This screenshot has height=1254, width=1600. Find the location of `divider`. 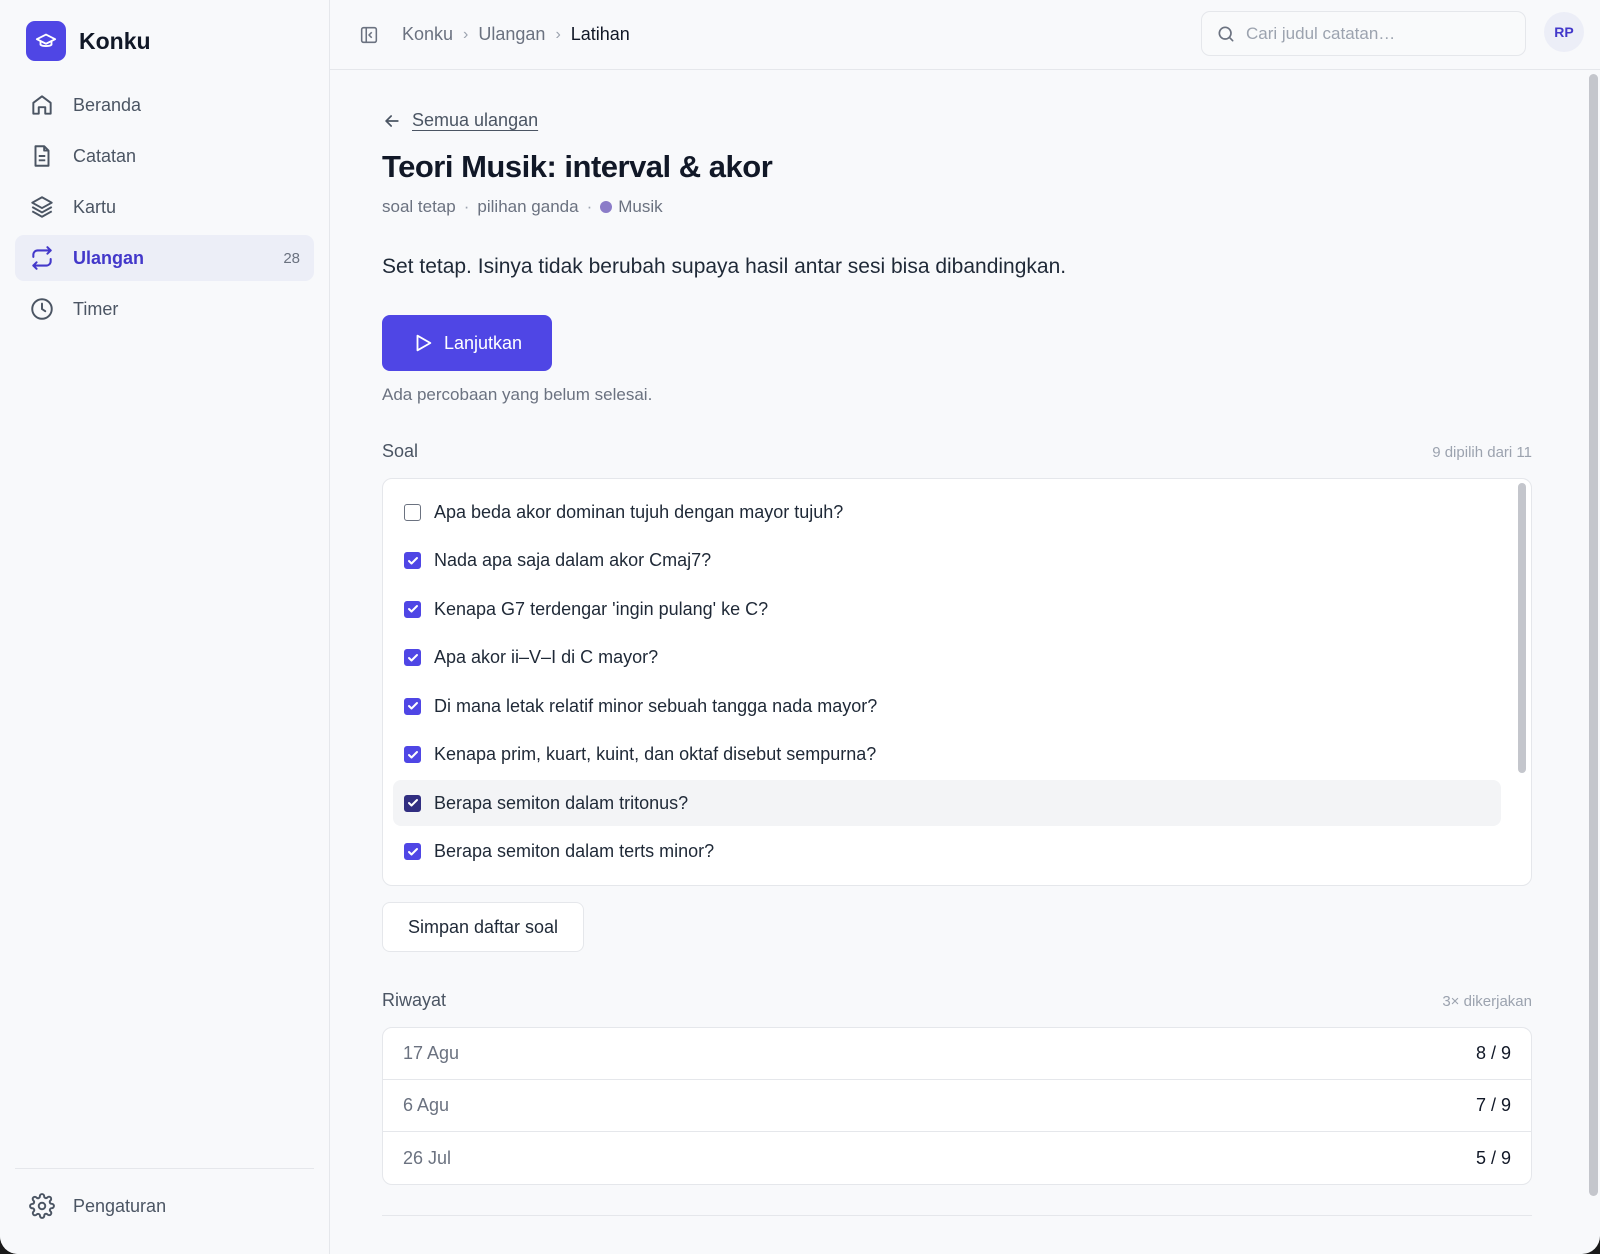

divider is located at coordinates (957, 1215).